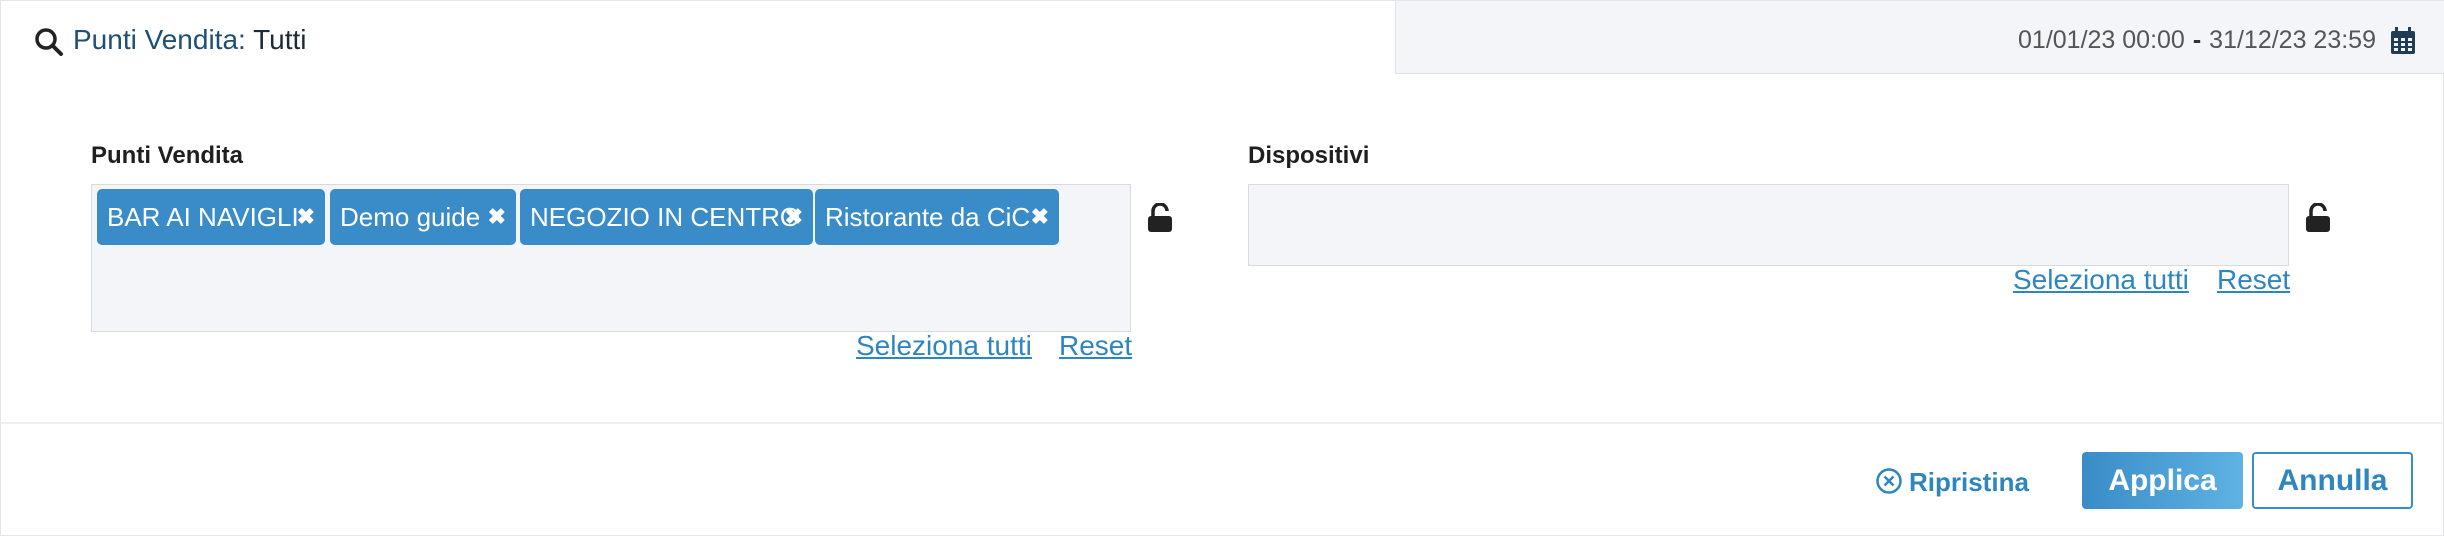 This screenshot has width=2444, height=536. Describe the element at coordinates (2332, 480) in the screenshot. I see `annulla-button: Annulla` at that location.